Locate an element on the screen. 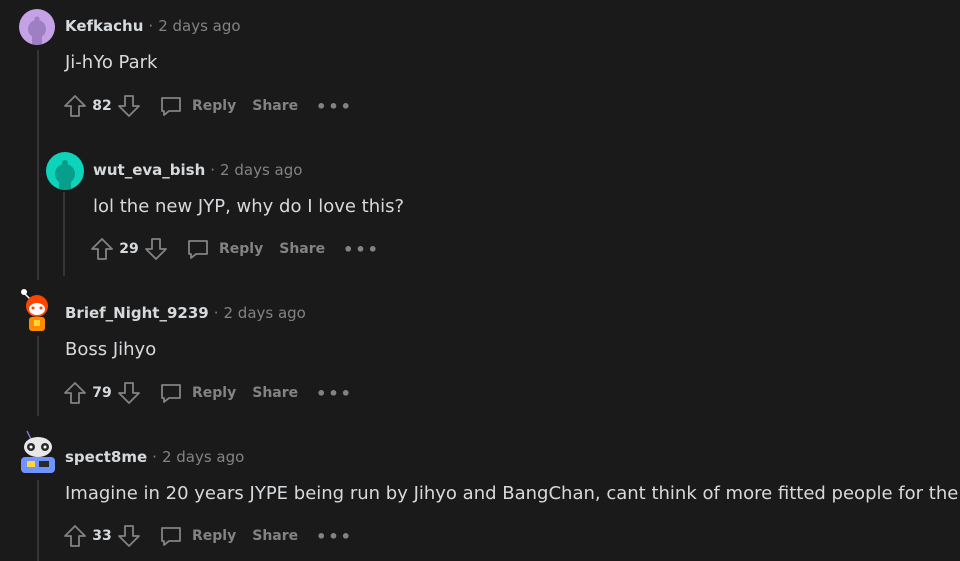 Image resolution: width=960 pixels, height=561 pixels. comment-author: wut_eva_bish is located at coordinates (149, 170).